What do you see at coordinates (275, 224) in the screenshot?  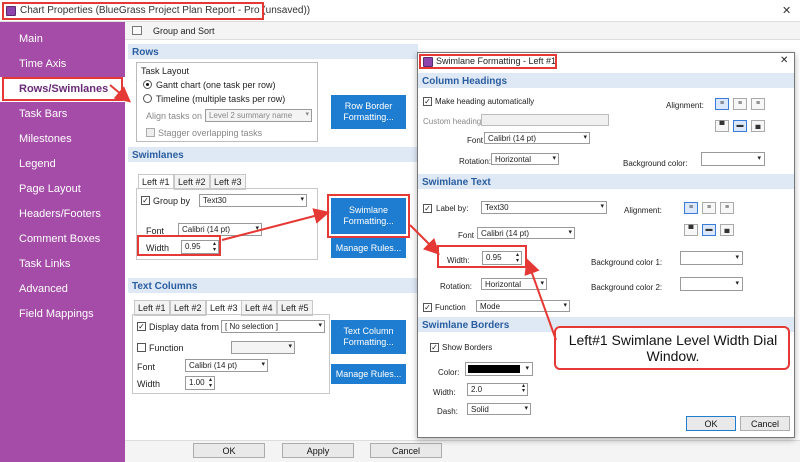 I see `arrow-width-to-button` at bounding box center [275, 224].